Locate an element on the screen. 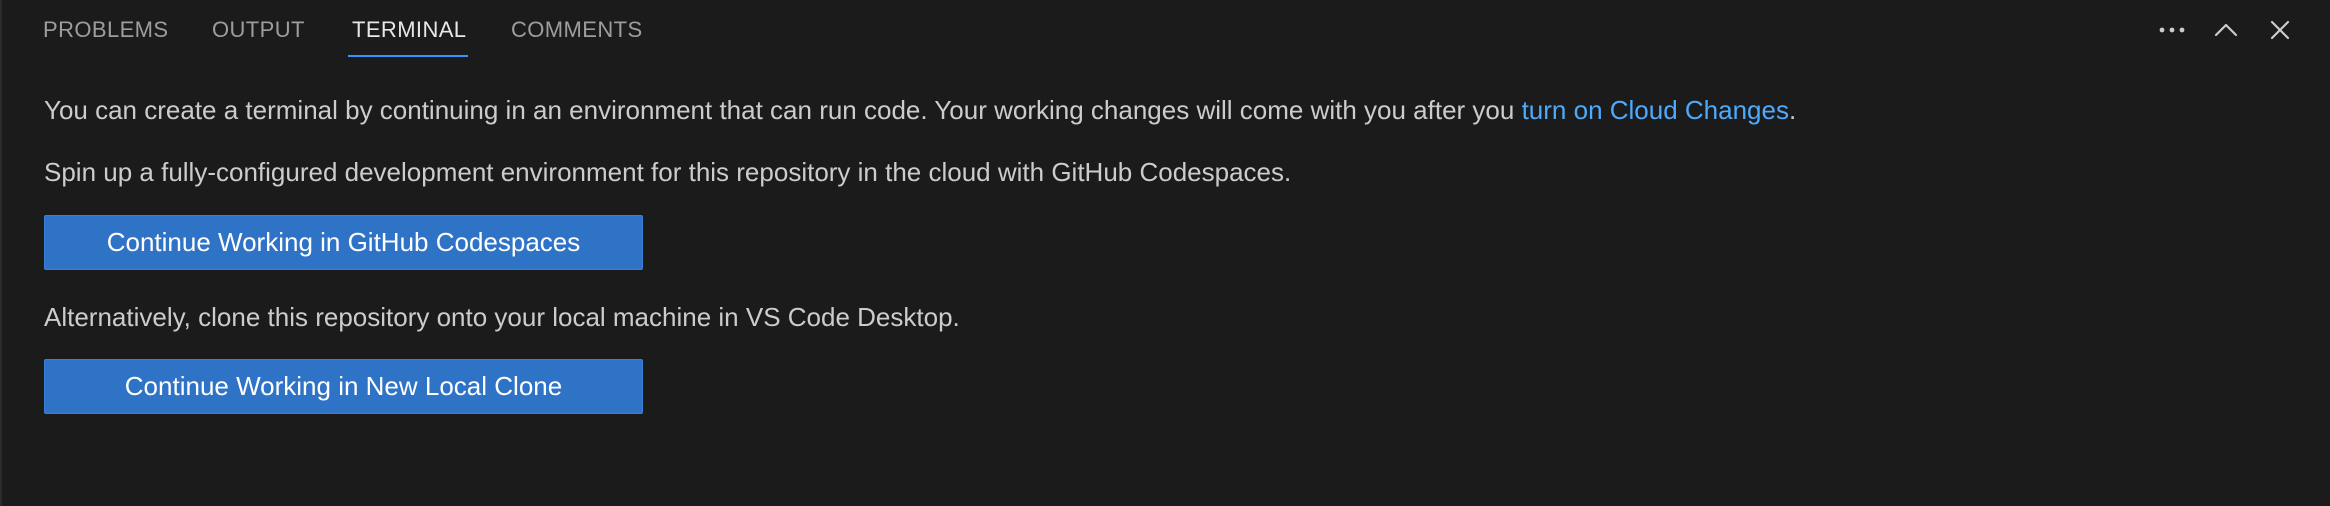  cloud-changes-suffix: . is located at coordinates (1792, 110).